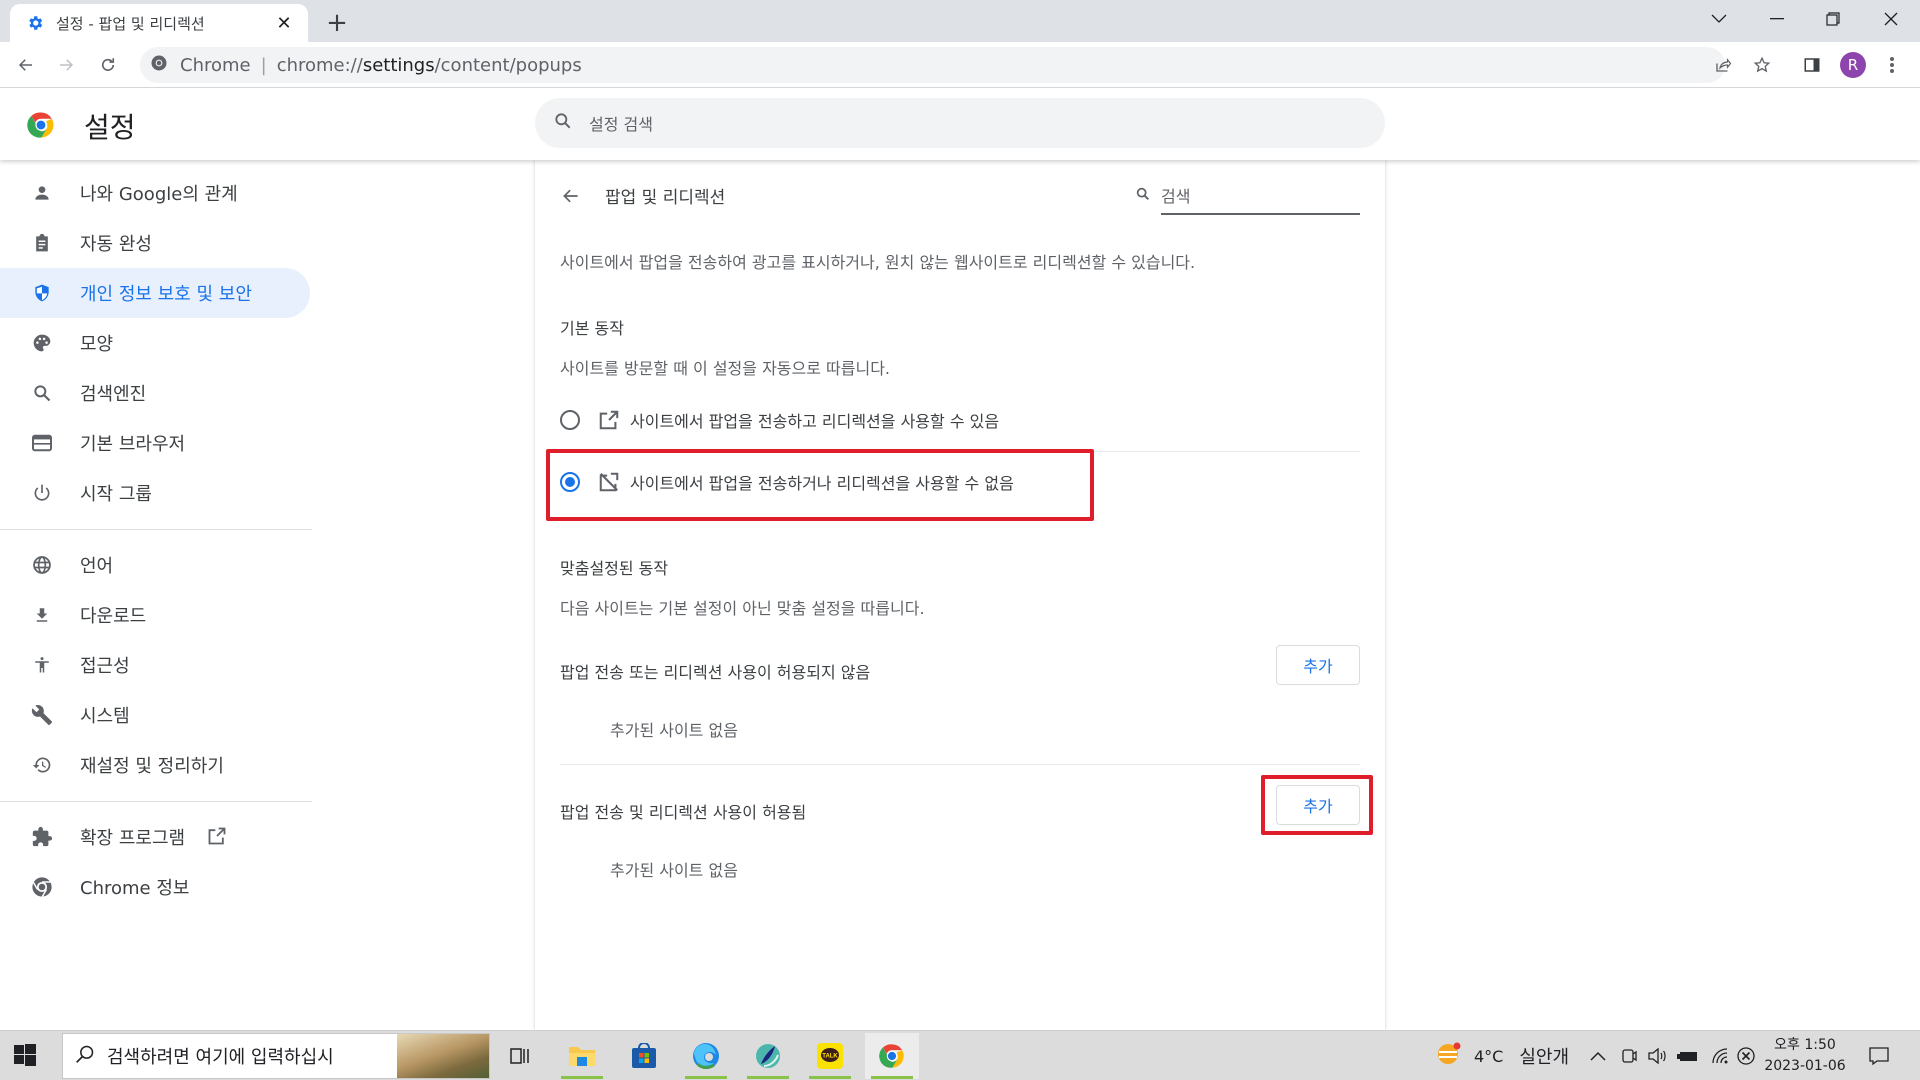 This screenshot has width=1920, height=1080. I want to click on settings-search-placeholder: 설정 검색, so click(621, 124).